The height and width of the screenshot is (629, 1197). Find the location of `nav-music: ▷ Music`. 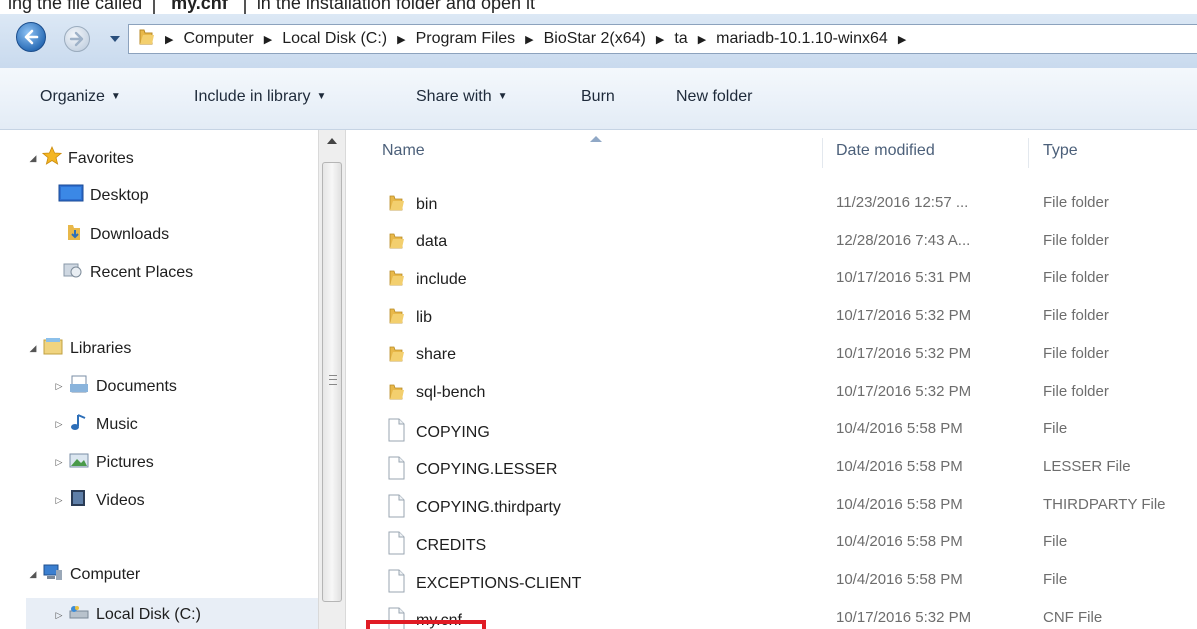

nav-music: ▷ Music is located at coordinates (95, 424).